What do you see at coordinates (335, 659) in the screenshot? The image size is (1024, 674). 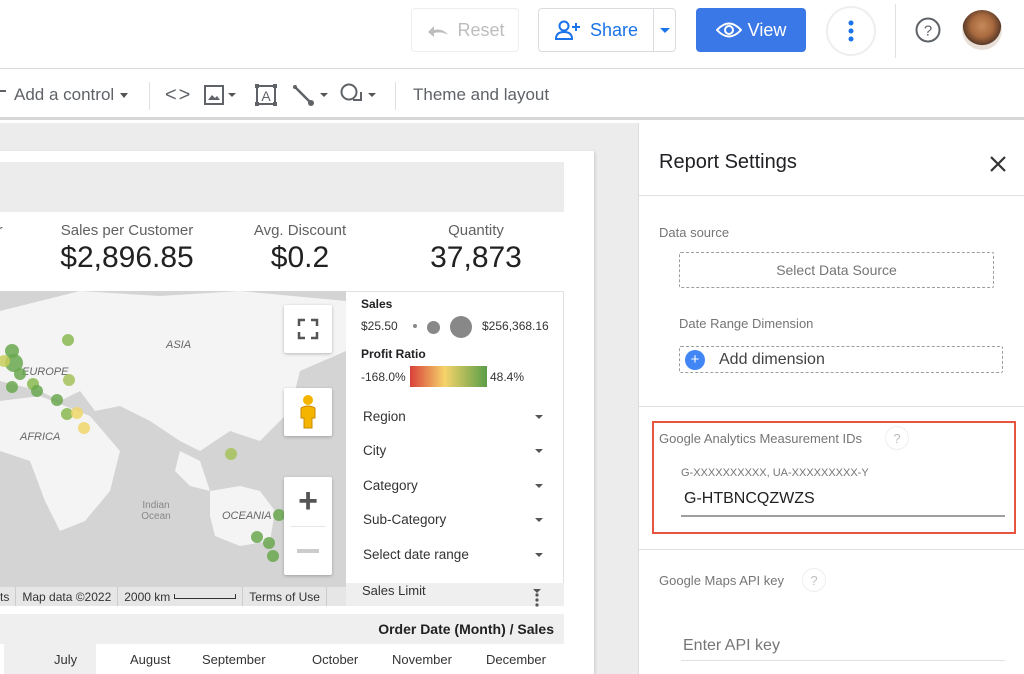 I see `month-header: October` at bounding box center [335, 659].